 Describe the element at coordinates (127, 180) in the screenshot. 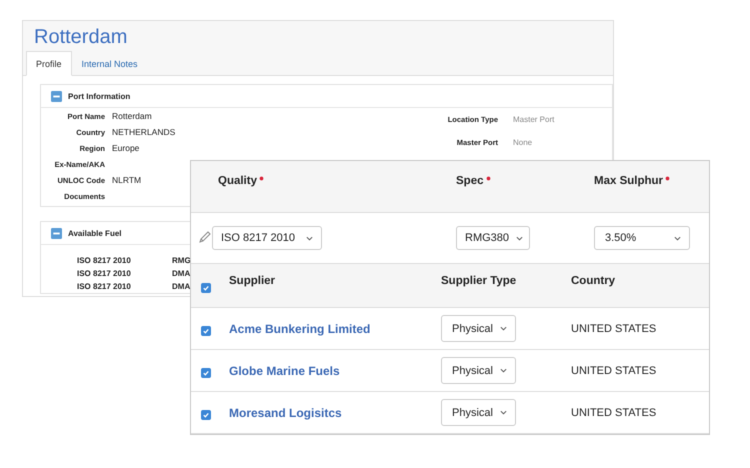

I see `field-value: NLRTM` at that location.